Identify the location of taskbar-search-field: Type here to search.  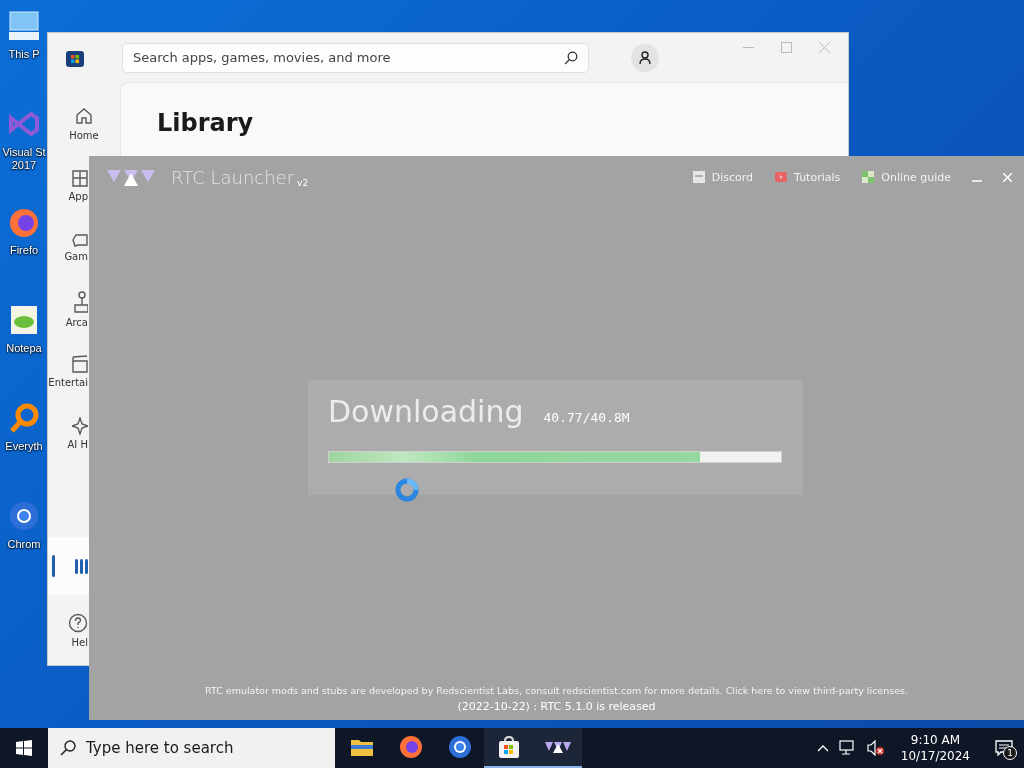
(191, 748).